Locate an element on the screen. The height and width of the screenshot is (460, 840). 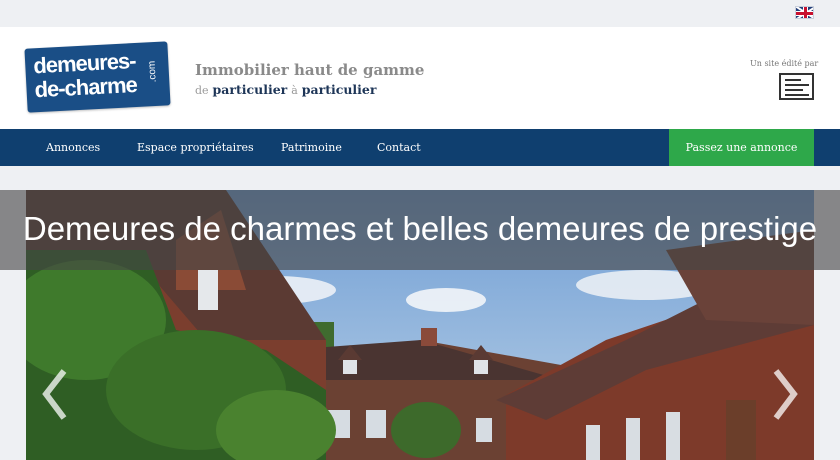
chevron-right-icon is located at coordinates (785, 394).